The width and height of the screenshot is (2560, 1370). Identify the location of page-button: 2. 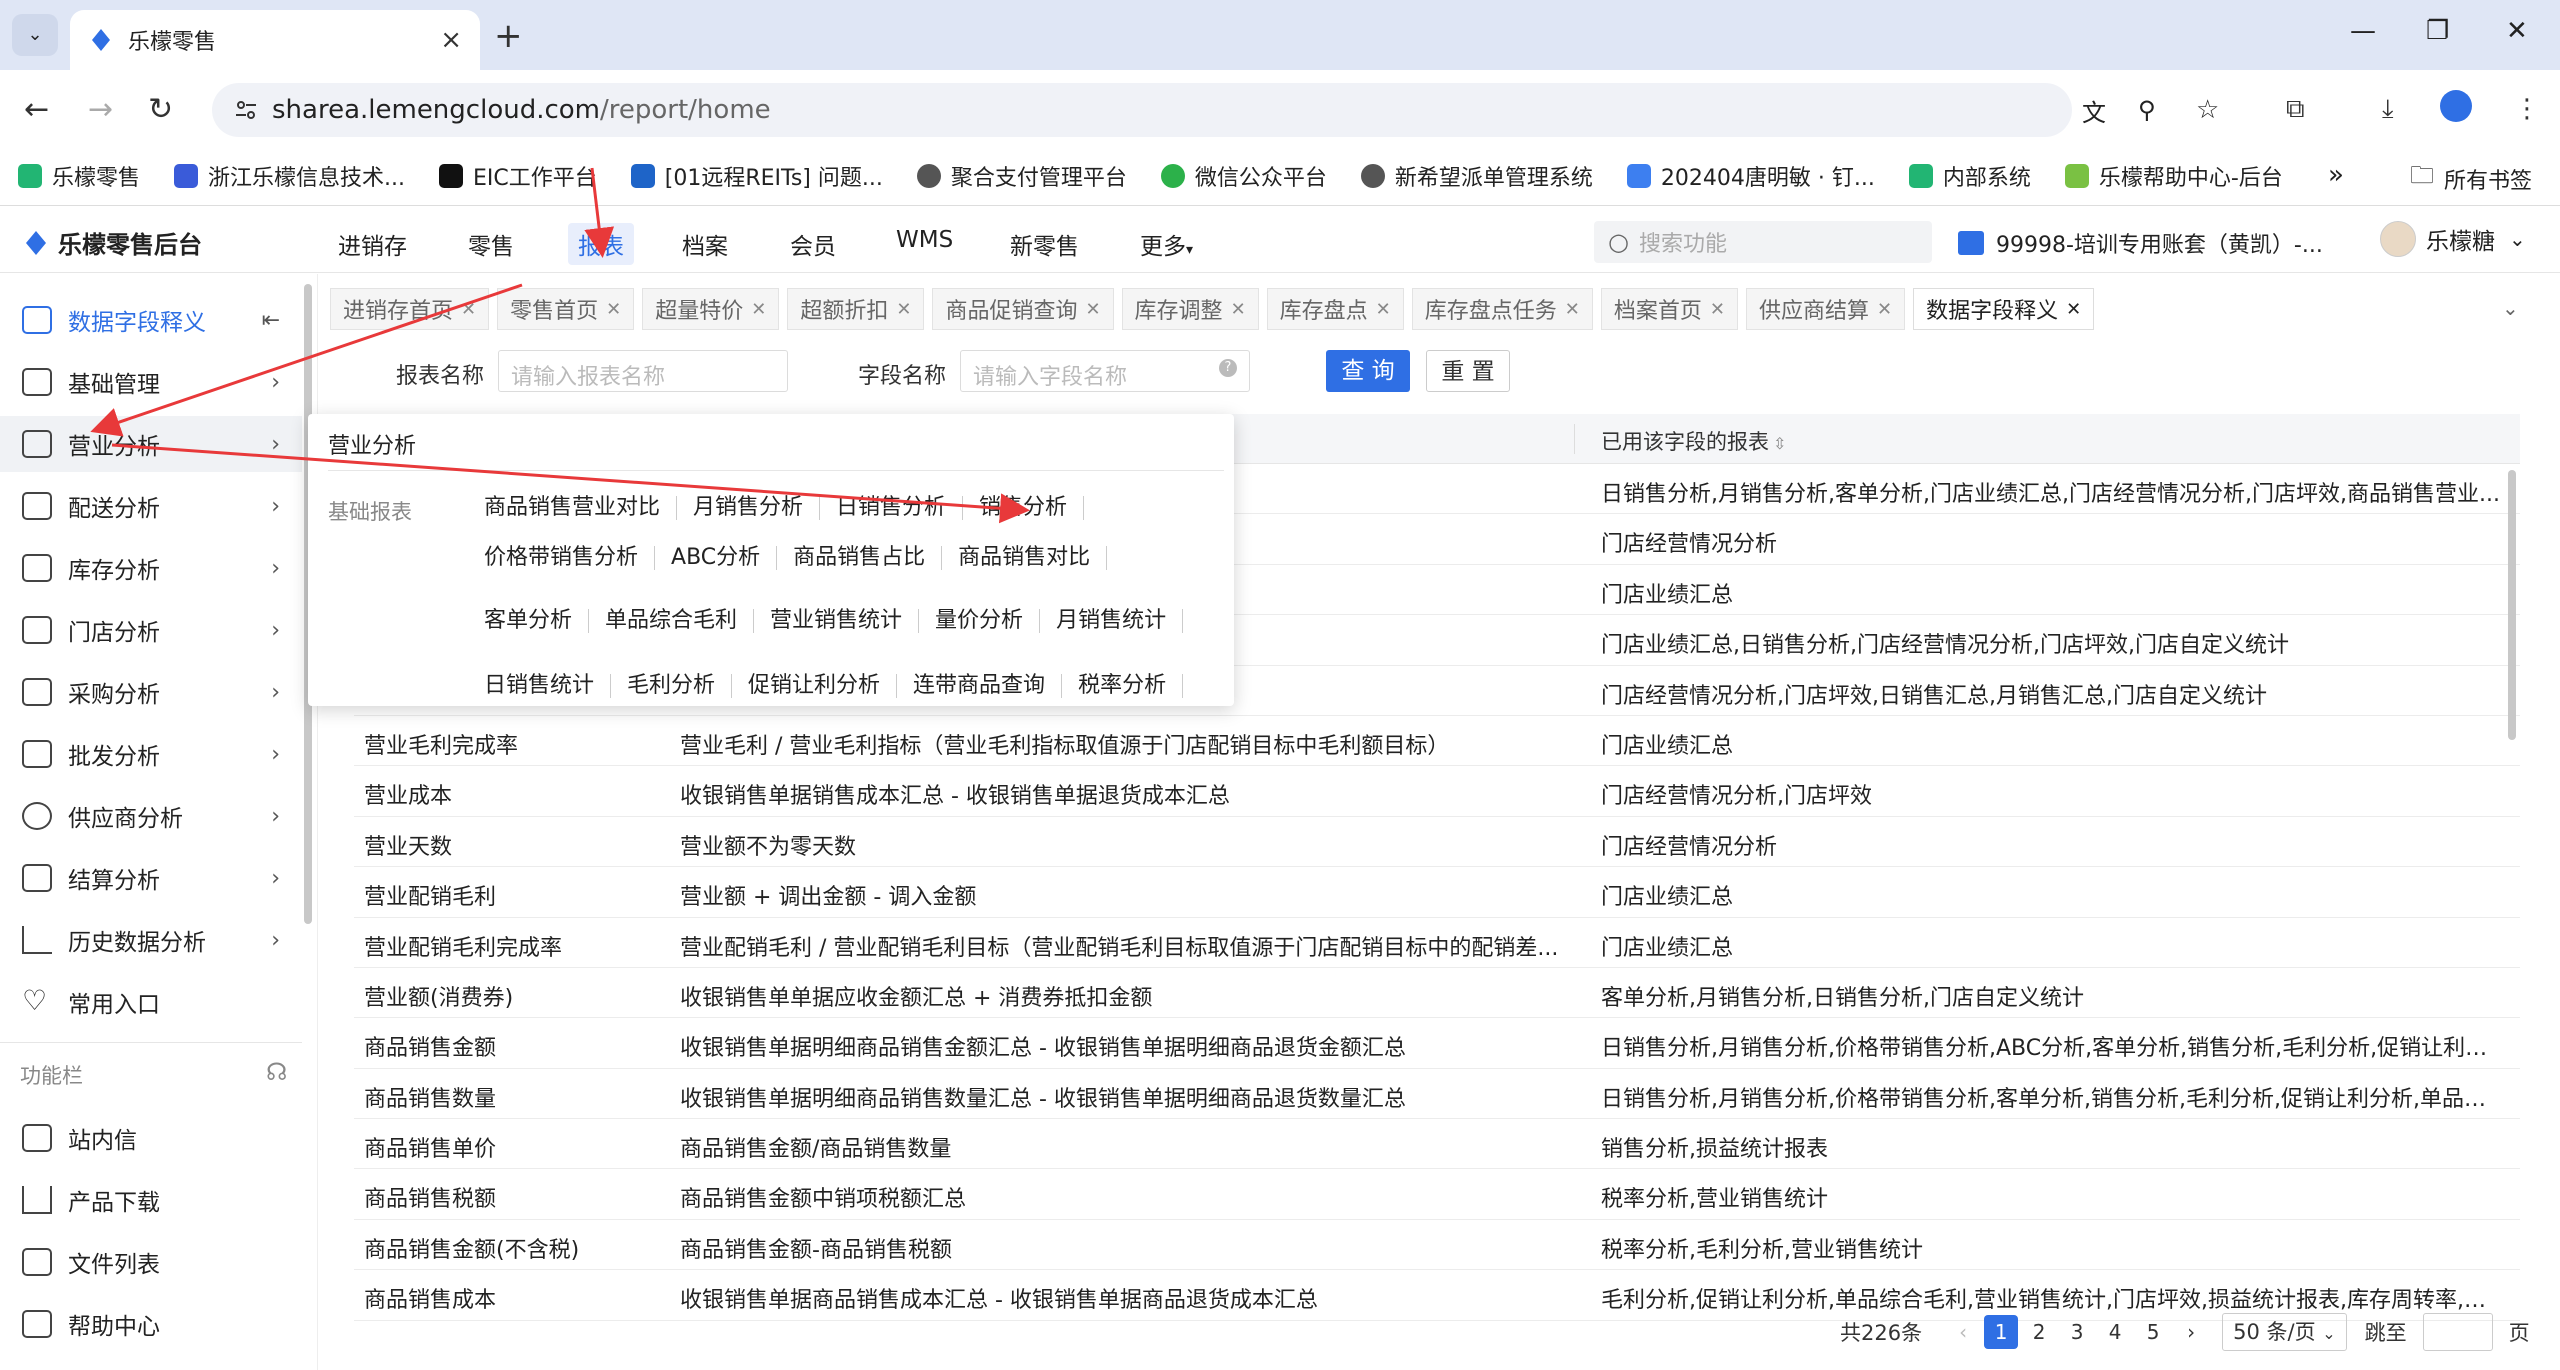
(2039, 1332).